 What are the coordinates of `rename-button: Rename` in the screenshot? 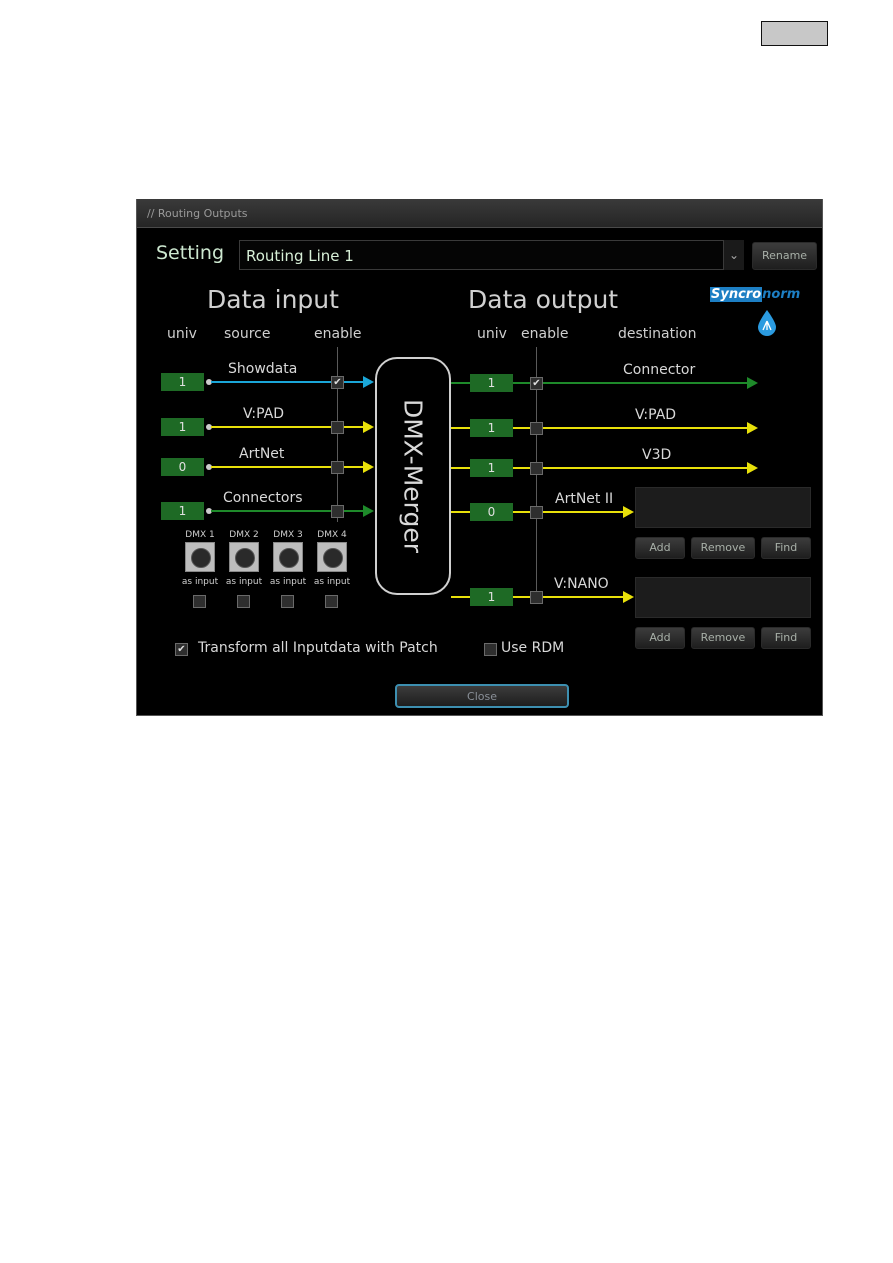 It's located at (784, 256).